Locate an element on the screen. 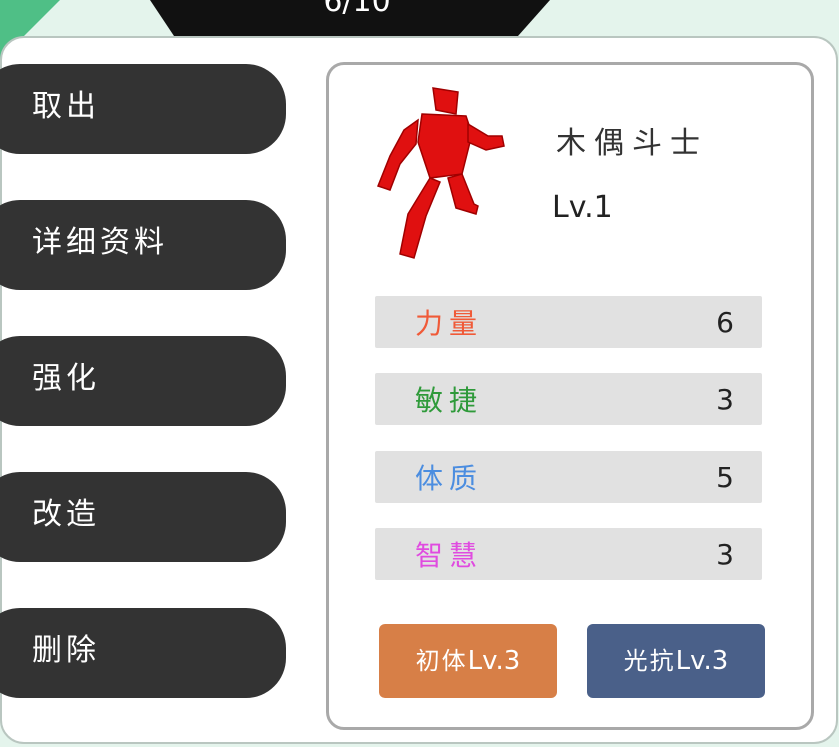 The width and height of the screenshot is (839, 747). header-bar: 6/10 is located at coordinates (350, 18).